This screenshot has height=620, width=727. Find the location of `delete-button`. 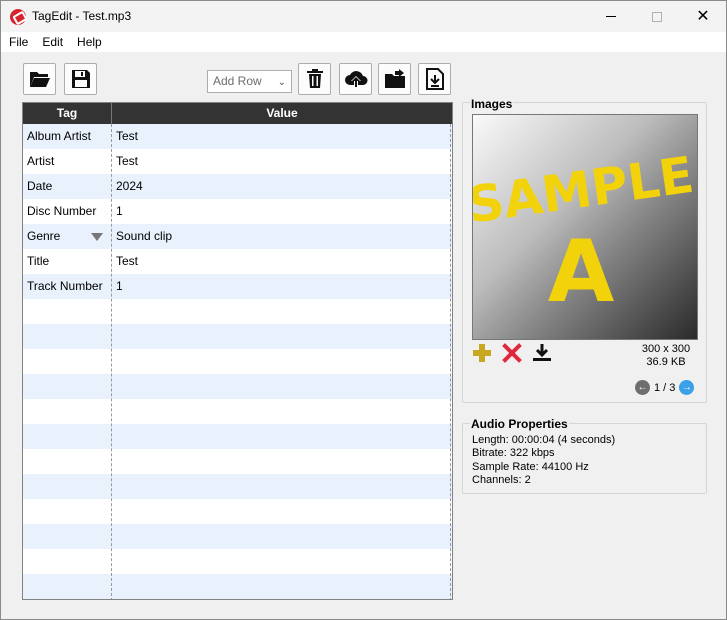

delete-button is located at coordinates (314, 79).